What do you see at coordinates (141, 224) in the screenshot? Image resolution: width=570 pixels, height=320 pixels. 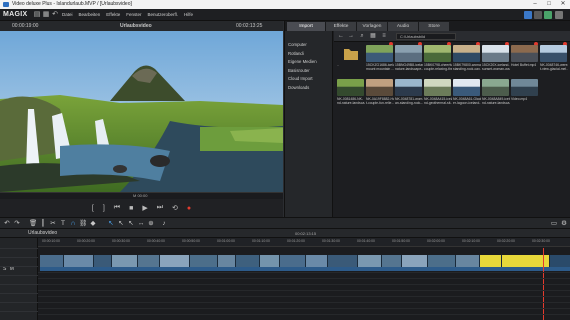 I see `stretch-icon: ↔` at bounding box center [141, 224].